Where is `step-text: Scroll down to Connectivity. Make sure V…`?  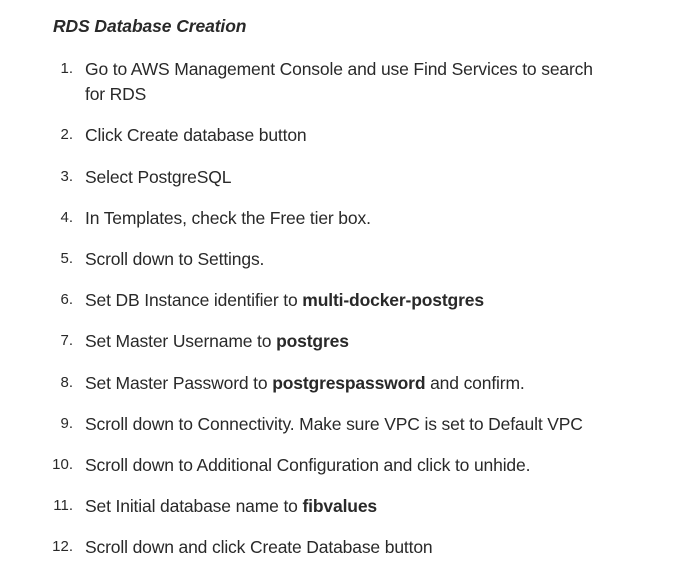
step-text: Scroll down to Connectivity. Make sure V… is located at coordinates (334, 424).